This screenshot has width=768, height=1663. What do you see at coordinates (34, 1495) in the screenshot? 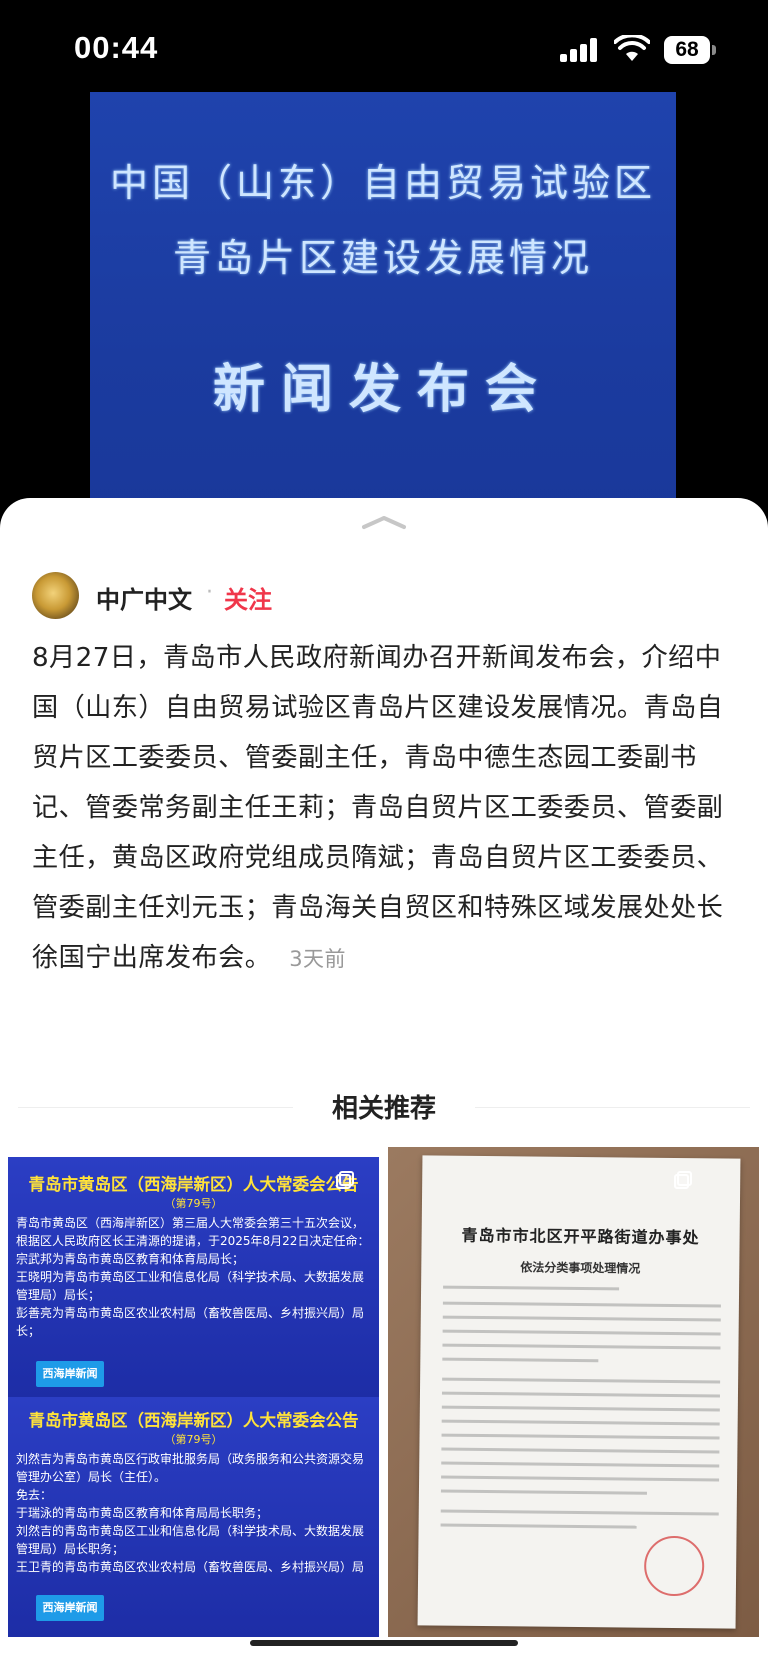
I see `notice-line: 免去：` at bounding box center [34, 1495].